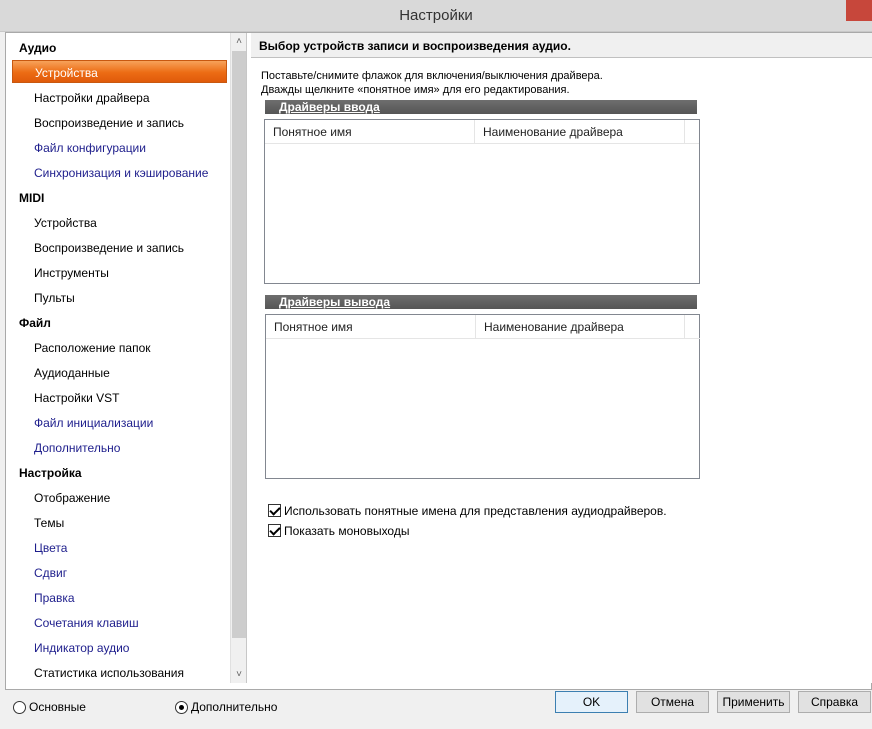  What do you see at coordinates (274, 530) in the screenshot?
I see `show-mono-checkbox` at bounding box center [274, 530].